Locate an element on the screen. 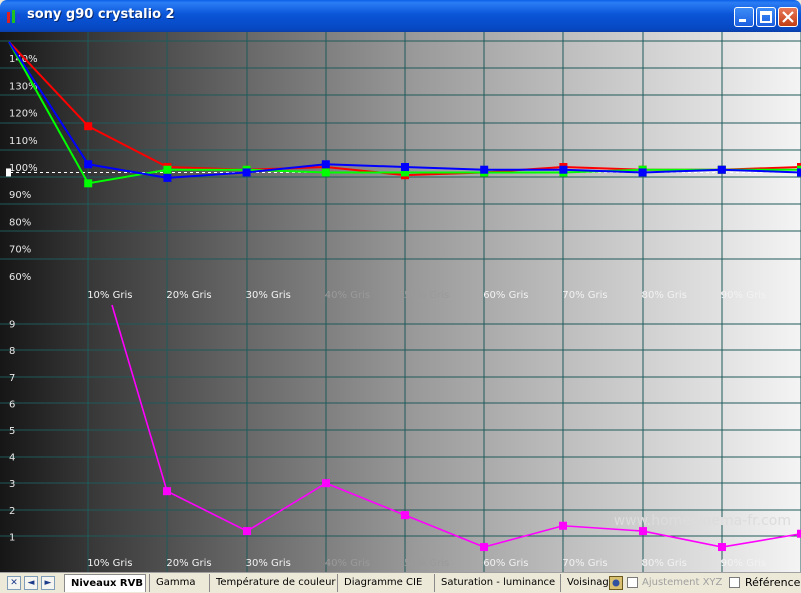 The image size is (801, 593). arrow-right-icon: ► is located at coordinates (48, 583).